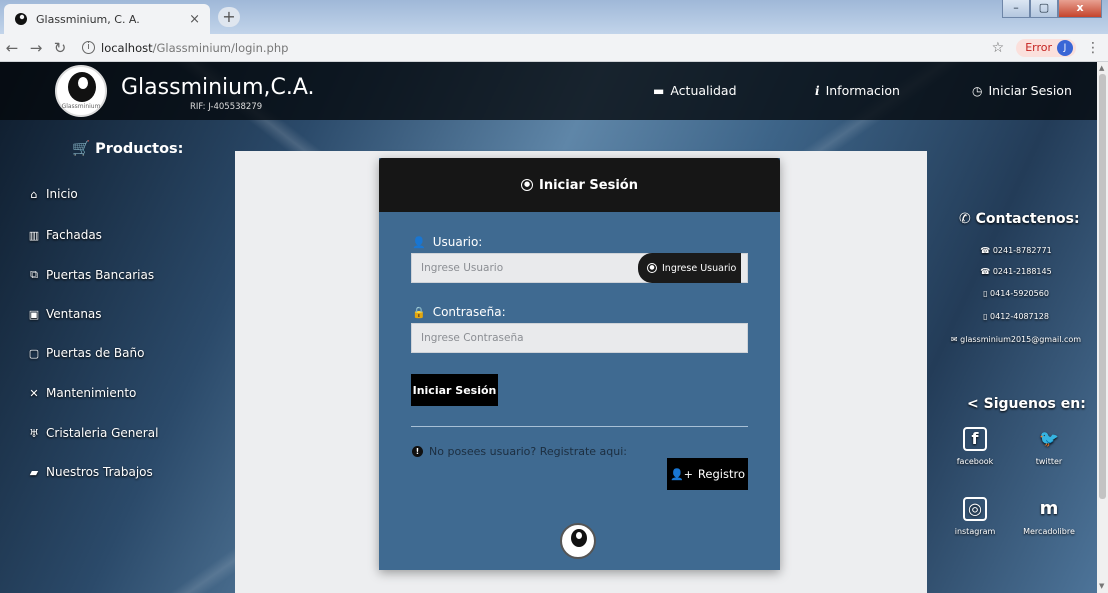 This screenshot has width=1108, height=593. What do you see at coordinates (34, 393) in the screenshot?
I see `tools-icon: ✕` at bounding box center [34, 393].